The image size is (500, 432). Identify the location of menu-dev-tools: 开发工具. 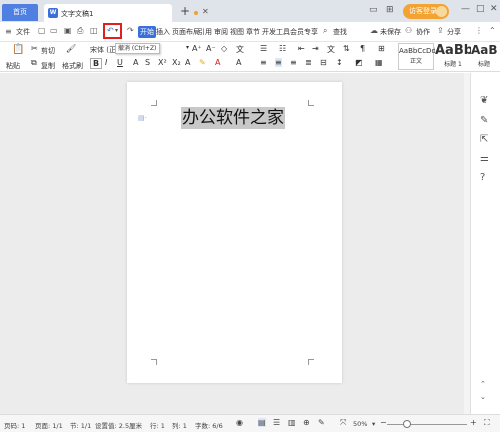
(276, 32).